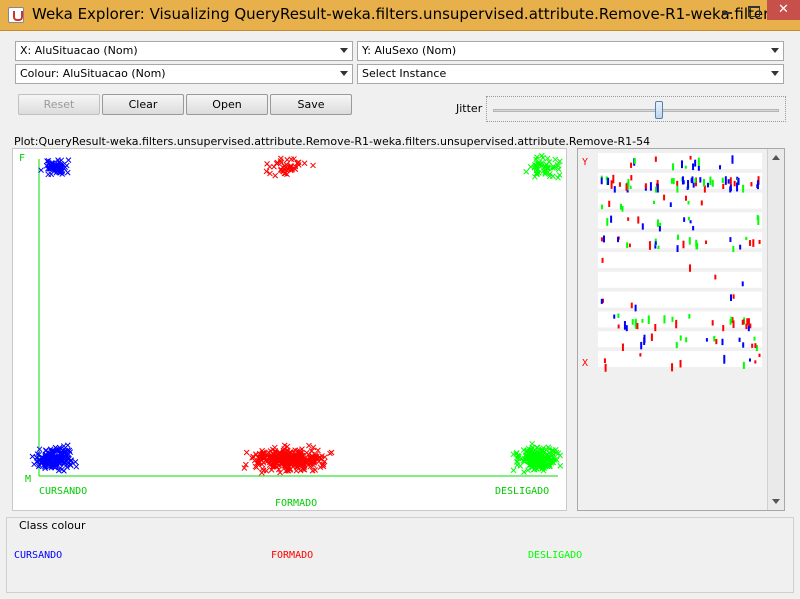 This screenshot has height=599, width=800. I want to click on close-button: ✕, so click(783, 10).